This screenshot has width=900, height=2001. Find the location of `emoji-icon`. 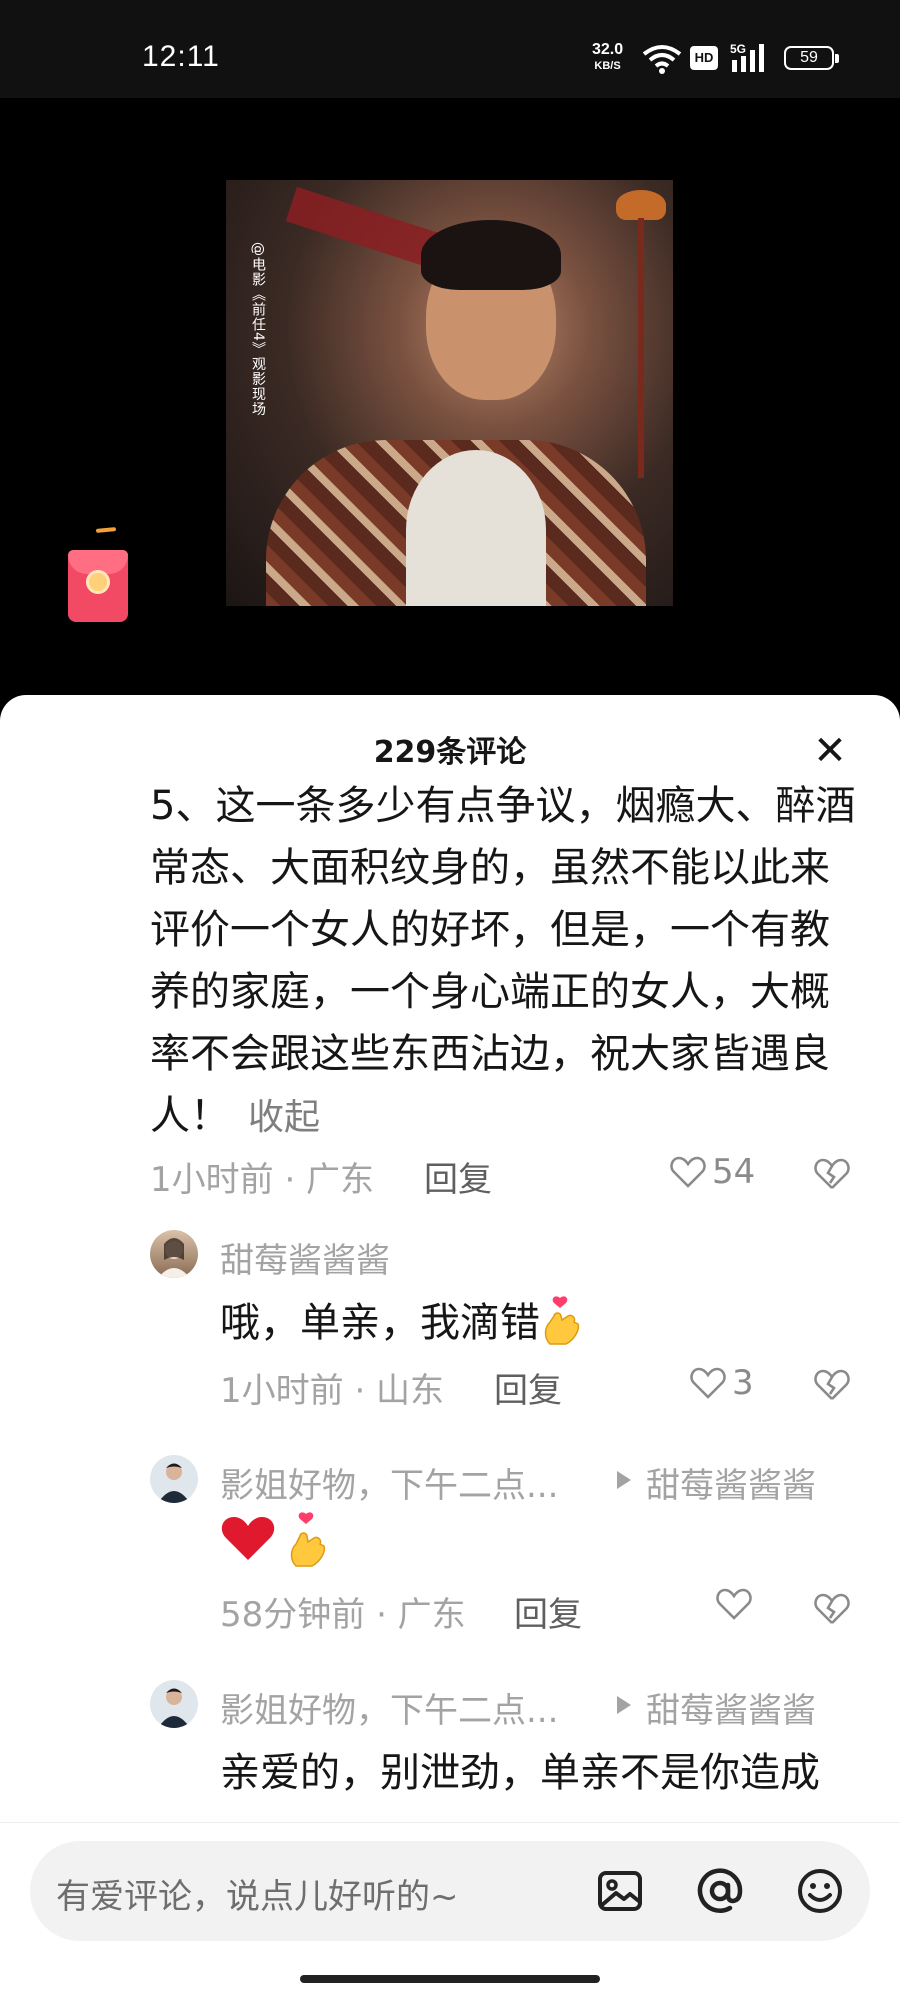

emoji-icon is located at coordinates (820, 1891).